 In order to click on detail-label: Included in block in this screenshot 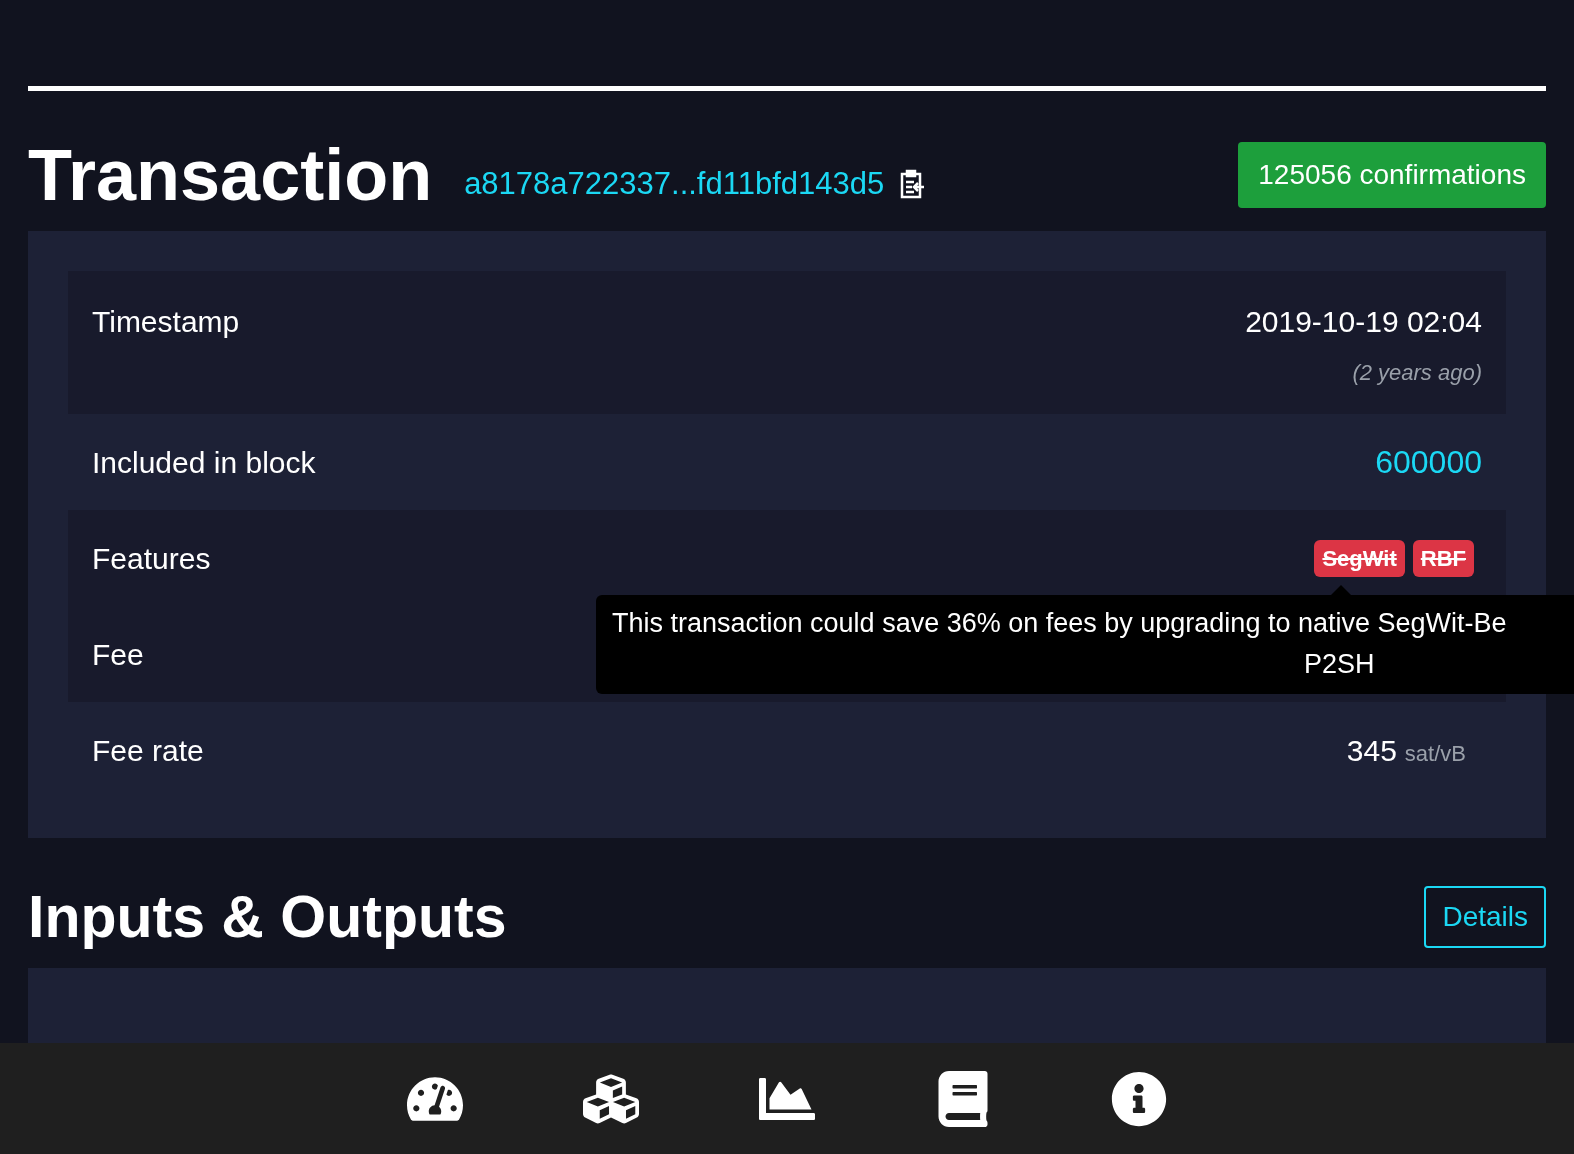, I will do `click(204, 462)`.